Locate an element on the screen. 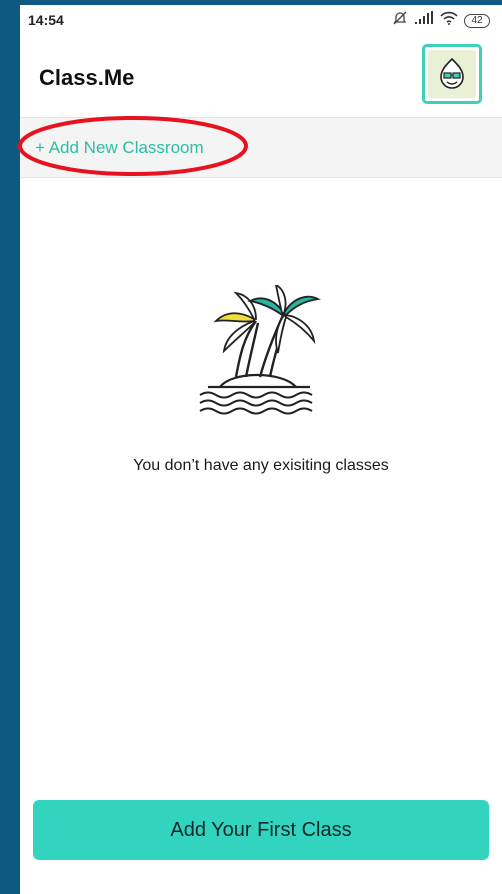  palm-island-icon is located at coordinates (260, 350).